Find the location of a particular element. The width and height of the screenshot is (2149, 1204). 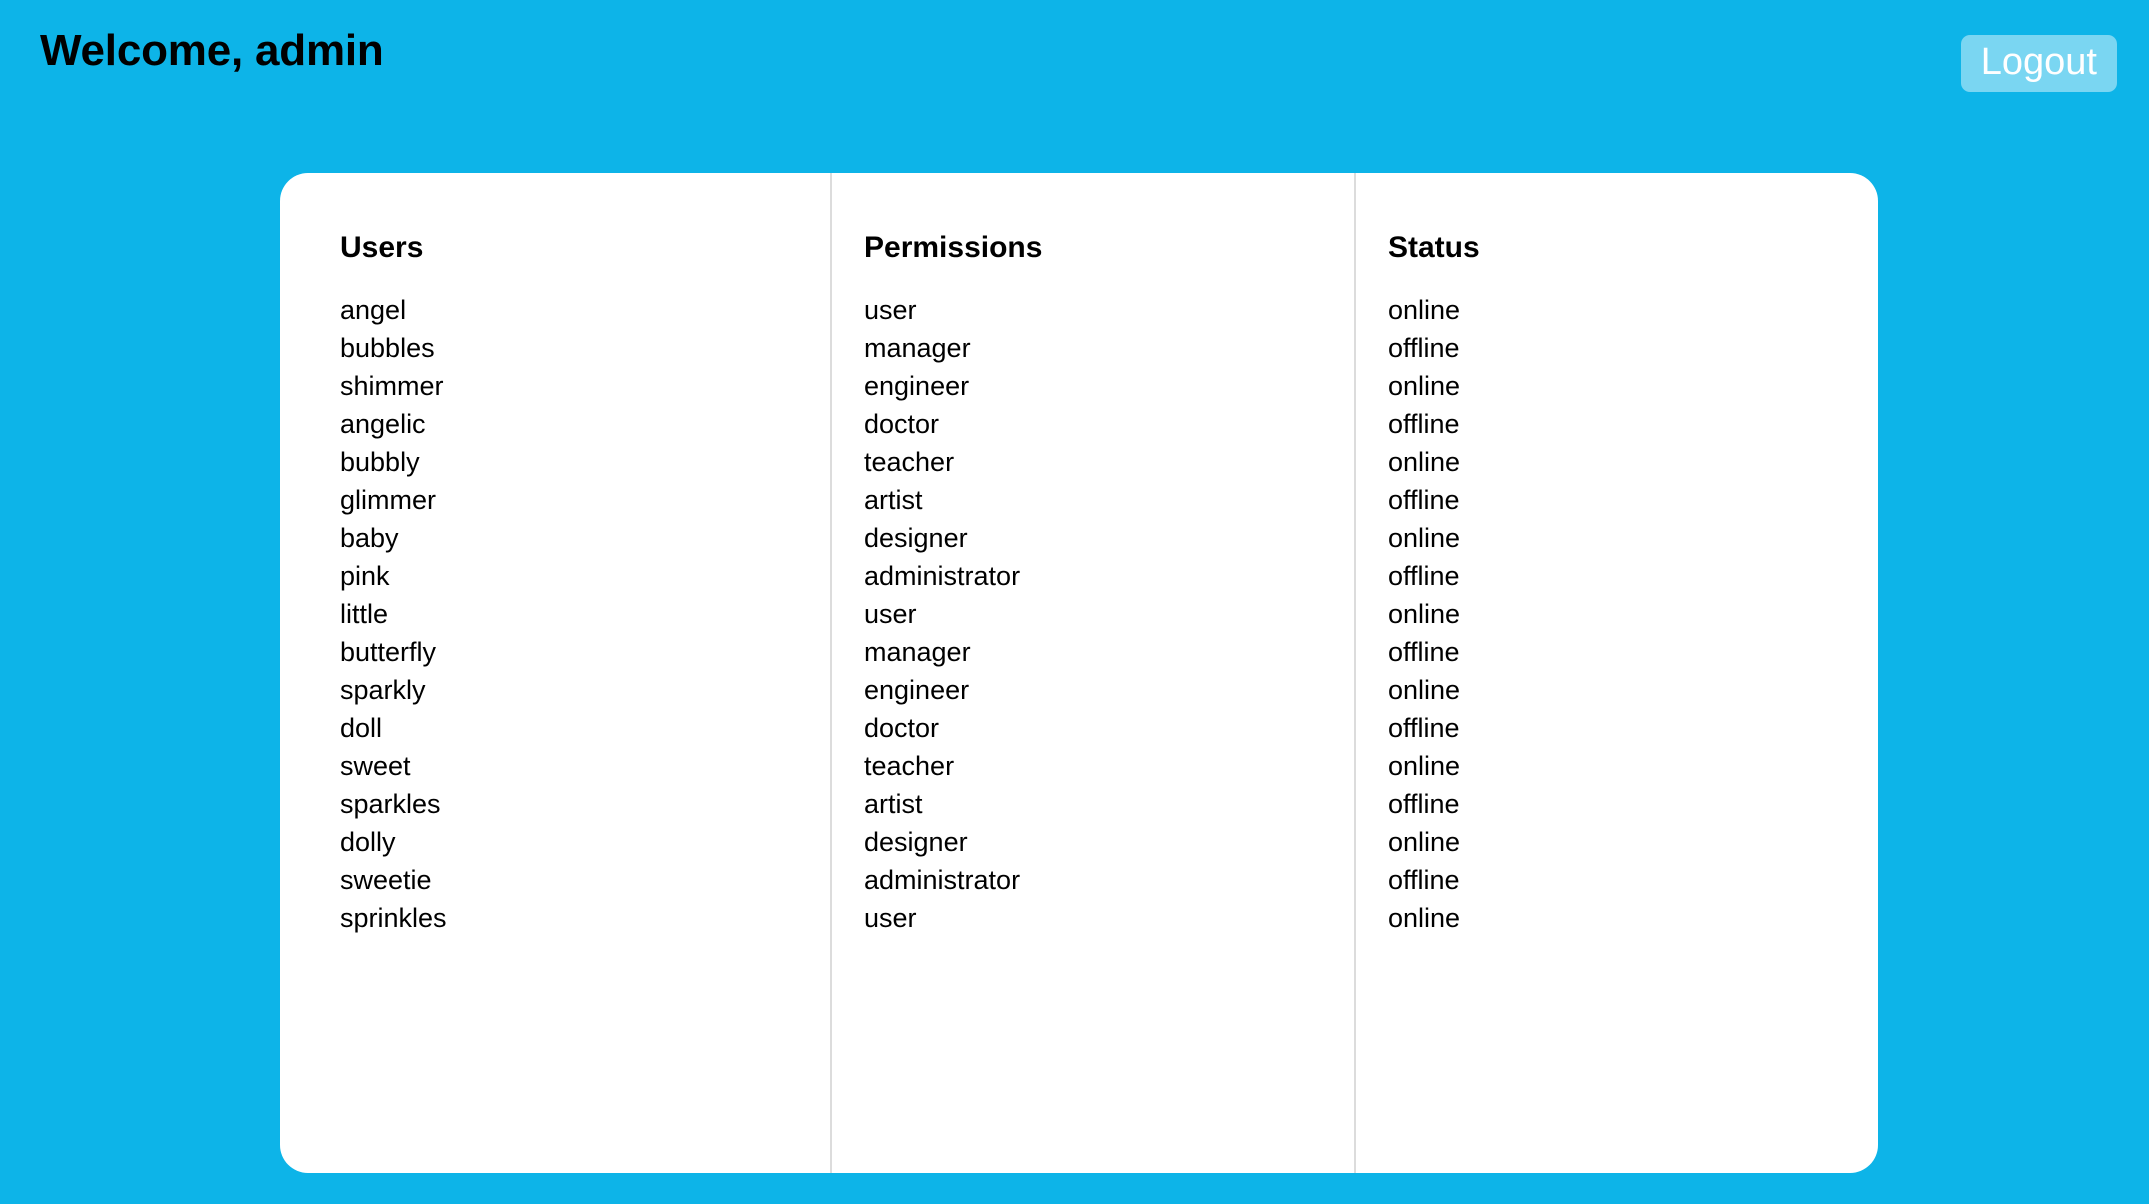

list-item: little is located at coordinates (364, 613).